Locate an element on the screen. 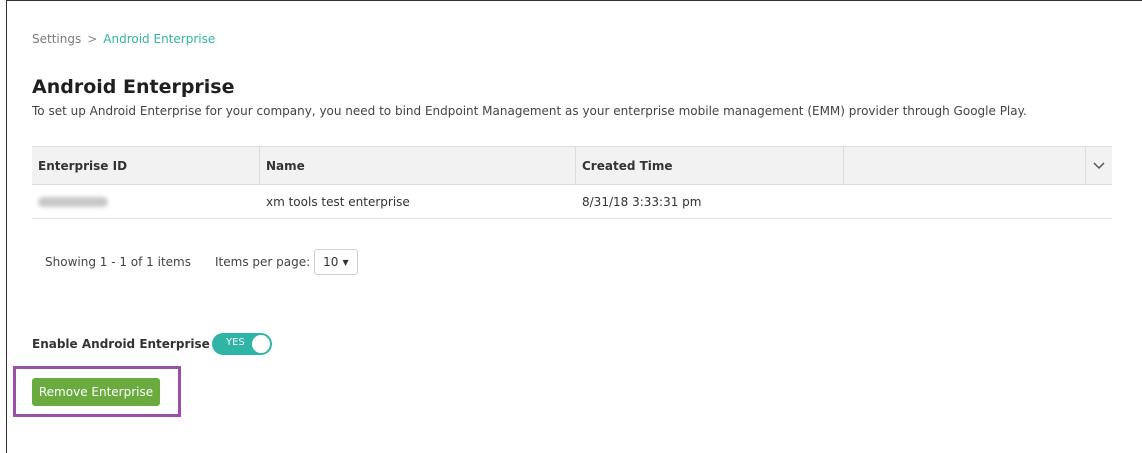  cell-name: xm tools test enterprise is located at coordinates (338, 201).